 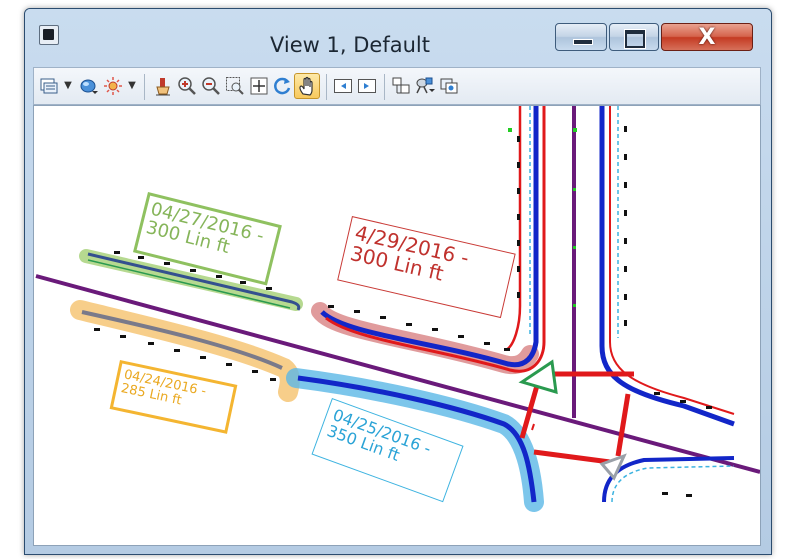 What do you see at coordinates (283, 86) in the screenshot?
I see `rotate-view-icon` at bounding box center [283, 86].